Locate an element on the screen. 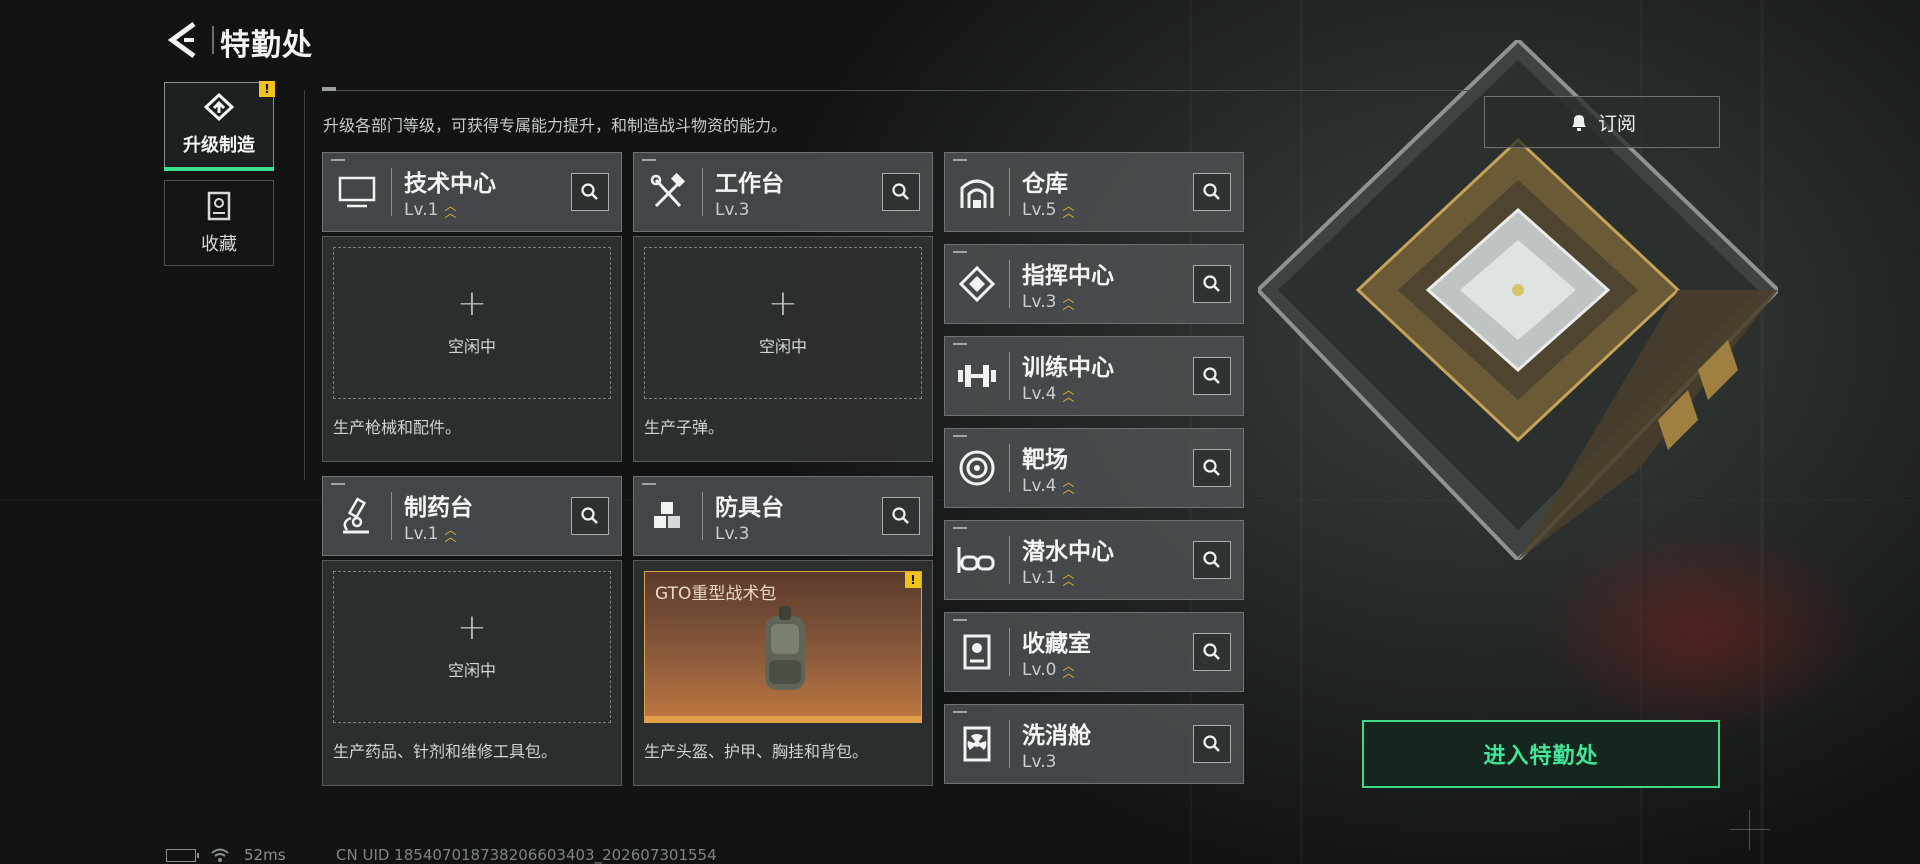  chip-icon is located at coordinates (977, 284).